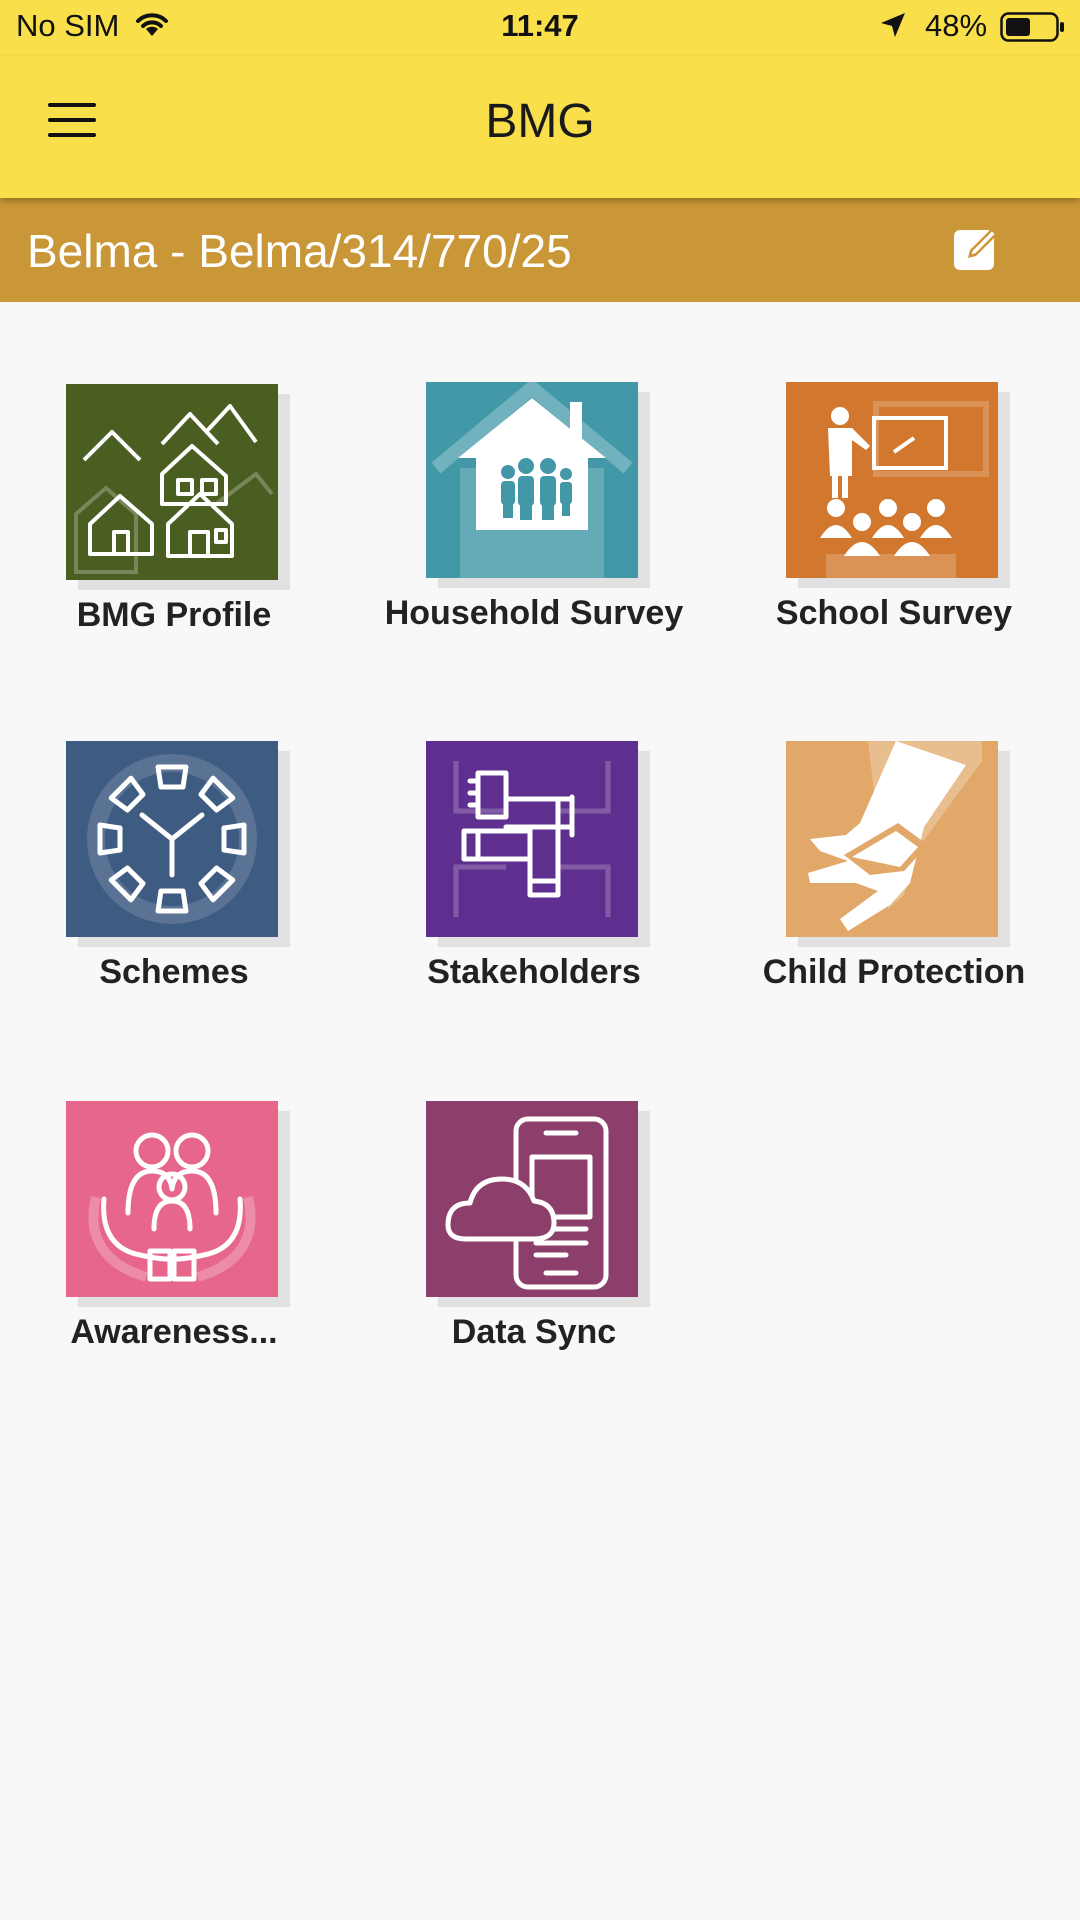 This screenshot has height=1920, width=1080. I want to click on tile-label: BMG Profile, so click(174, 615).